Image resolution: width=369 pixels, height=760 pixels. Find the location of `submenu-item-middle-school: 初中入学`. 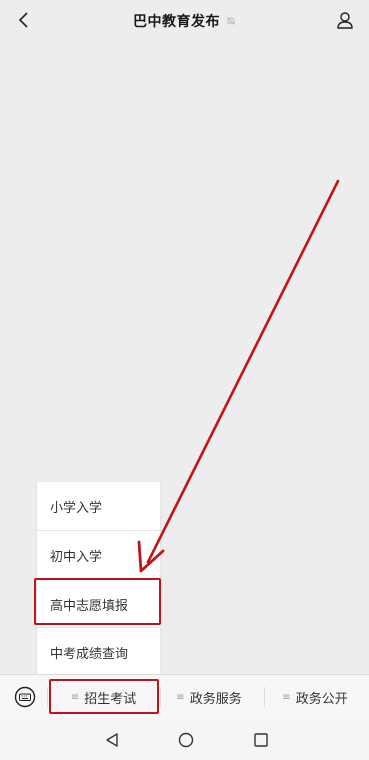

submenu-item-middle-school: 初中入学 is located at coordinates (98, 555).